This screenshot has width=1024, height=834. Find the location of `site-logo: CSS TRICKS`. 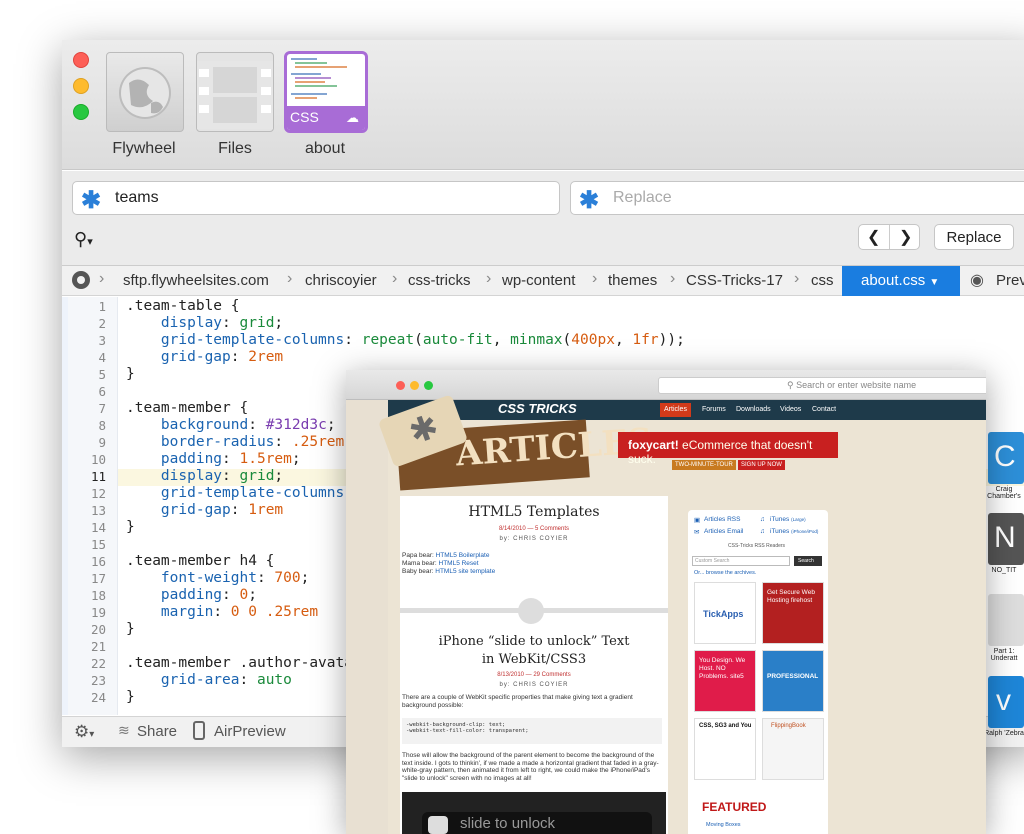

site-logo: CSS TRICKS is located at coordinates (537, 408).